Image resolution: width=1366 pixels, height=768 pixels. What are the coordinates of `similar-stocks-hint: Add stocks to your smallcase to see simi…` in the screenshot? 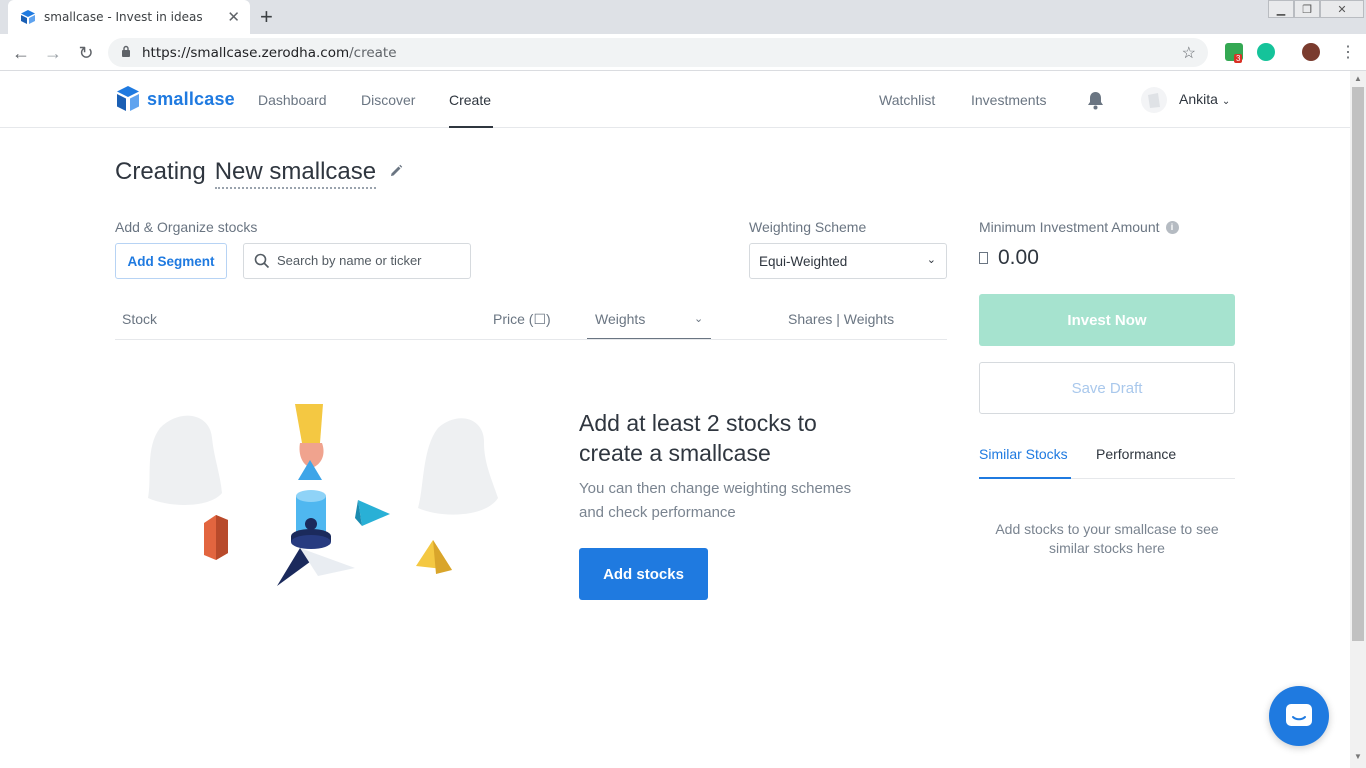 It's located at (1107, 538).